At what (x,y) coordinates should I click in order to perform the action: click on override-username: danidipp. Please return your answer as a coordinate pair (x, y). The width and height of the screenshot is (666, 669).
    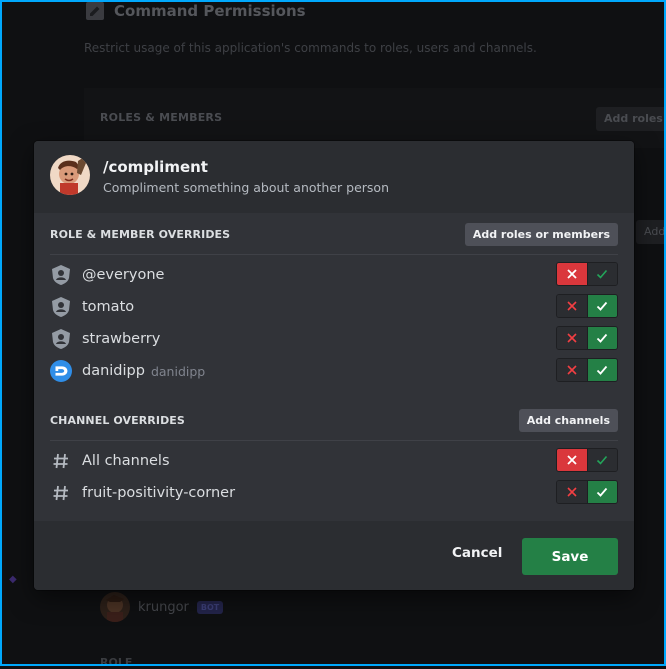
    Looking at the image, I should click on (178, 371).